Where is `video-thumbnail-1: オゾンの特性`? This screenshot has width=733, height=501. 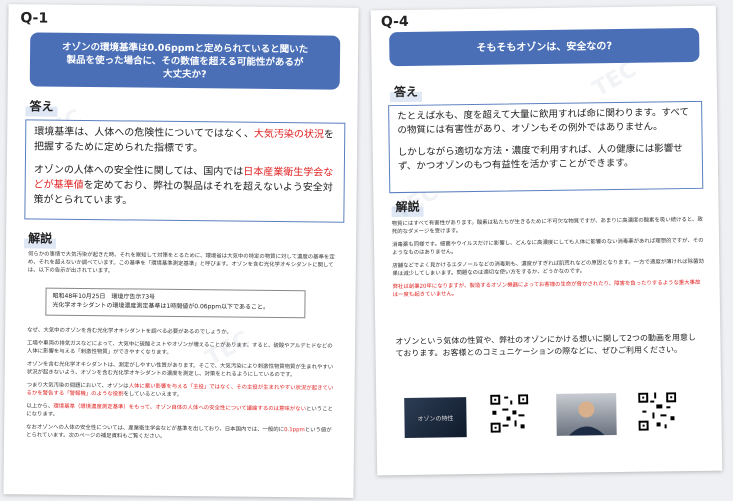
video-thumbnail-1: オゾンの特性 is located at coordinates (435, 417).